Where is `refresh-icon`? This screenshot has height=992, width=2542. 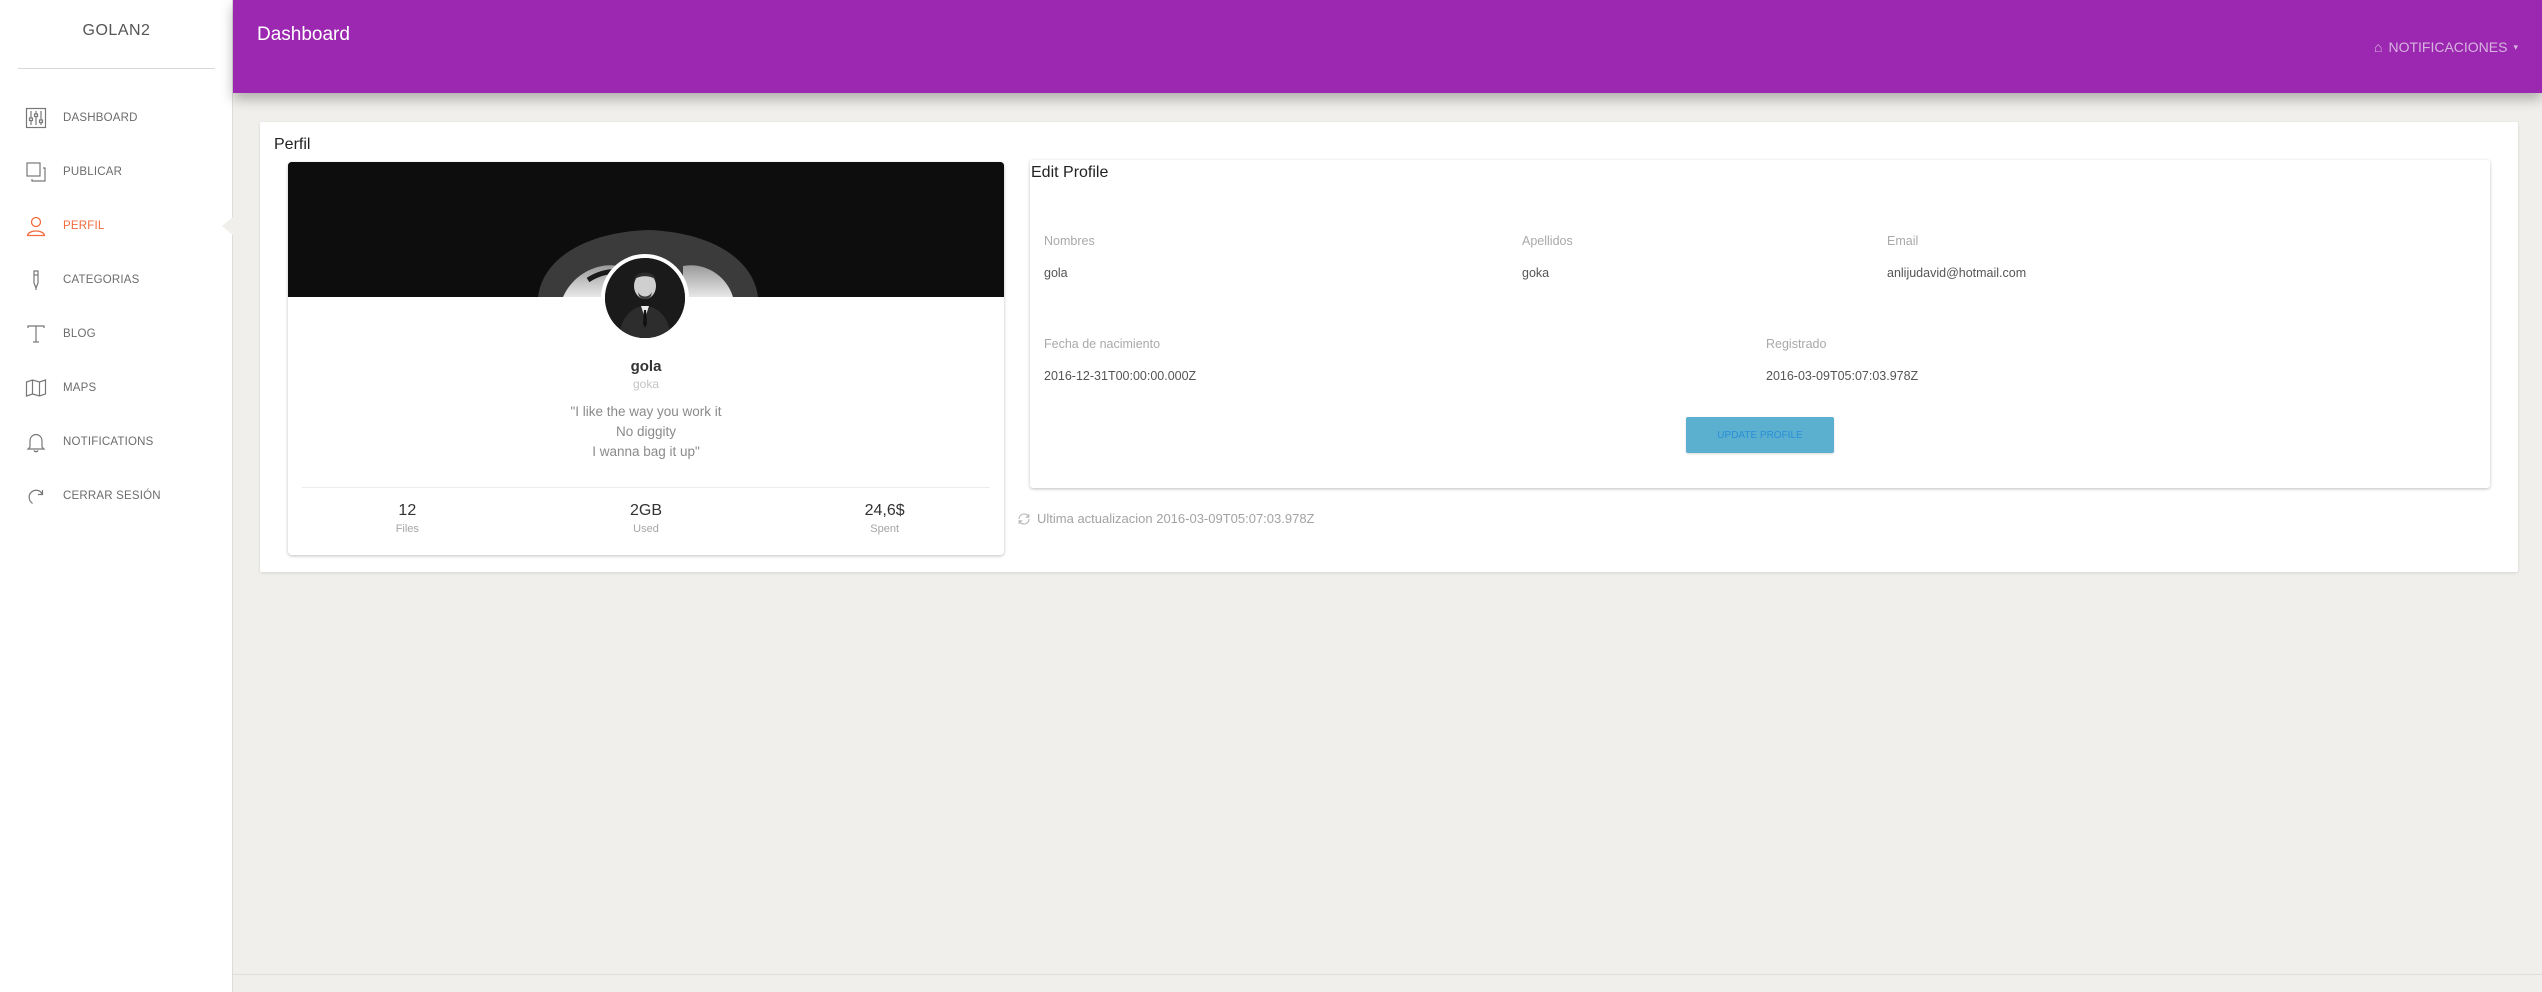
refresh-icon is located at coordinates (1024, 518).